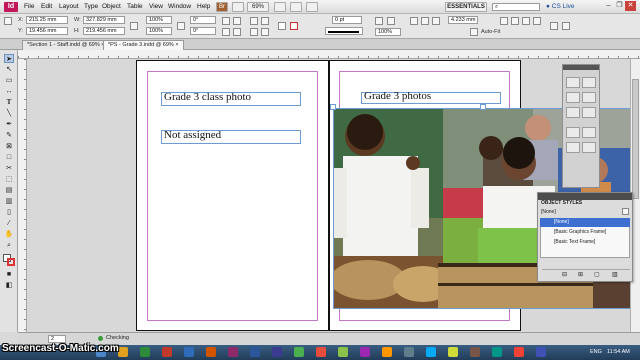 The width and height of the screenshot is (640, 360). What do you see at coordinates (46, 6) in the screenshot?
I see `menu-edit: Edit` at bounding box center [46, 6].